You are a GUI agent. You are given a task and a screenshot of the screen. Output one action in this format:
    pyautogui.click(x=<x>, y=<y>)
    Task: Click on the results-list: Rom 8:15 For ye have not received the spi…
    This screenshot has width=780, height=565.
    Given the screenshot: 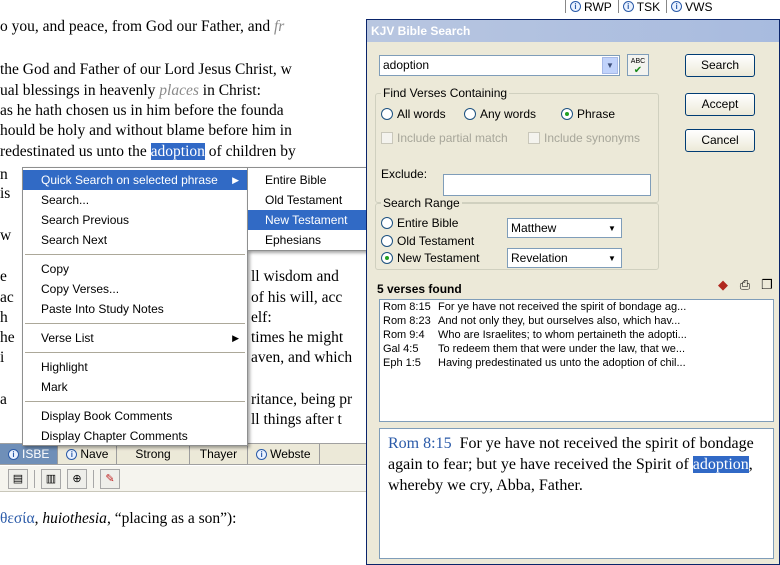 What is the action you would take?
    pyautogui.click(x=576, y=360)
    